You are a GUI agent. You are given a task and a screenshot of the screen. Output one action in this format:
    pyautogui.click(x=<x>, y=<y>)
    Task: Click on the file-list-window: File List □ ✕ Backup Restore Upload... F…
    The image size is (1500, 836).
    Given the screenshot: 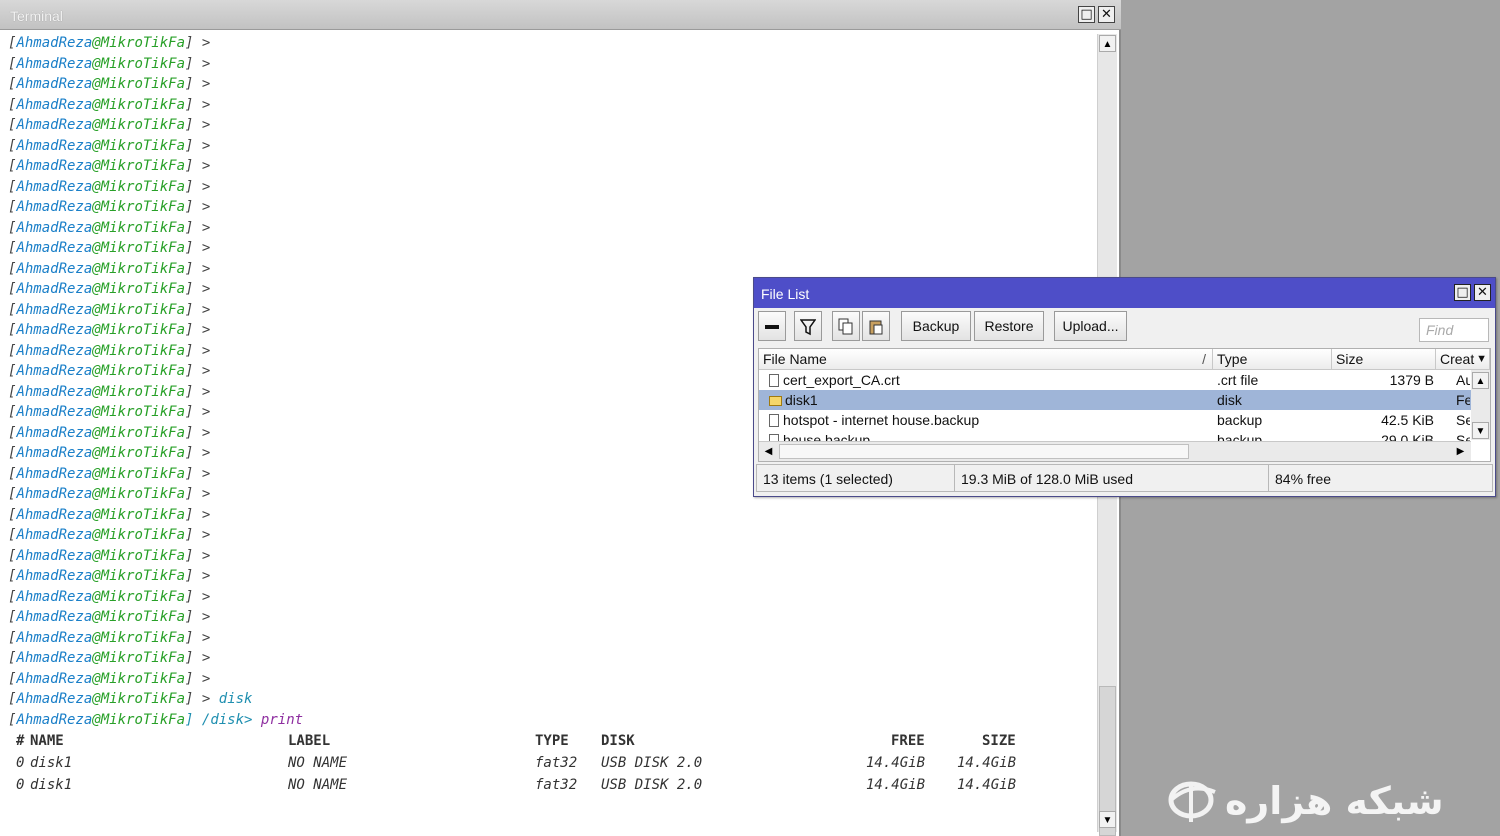 What is the action you would take?
    pyautogui.click(x=1124, y=387)
    